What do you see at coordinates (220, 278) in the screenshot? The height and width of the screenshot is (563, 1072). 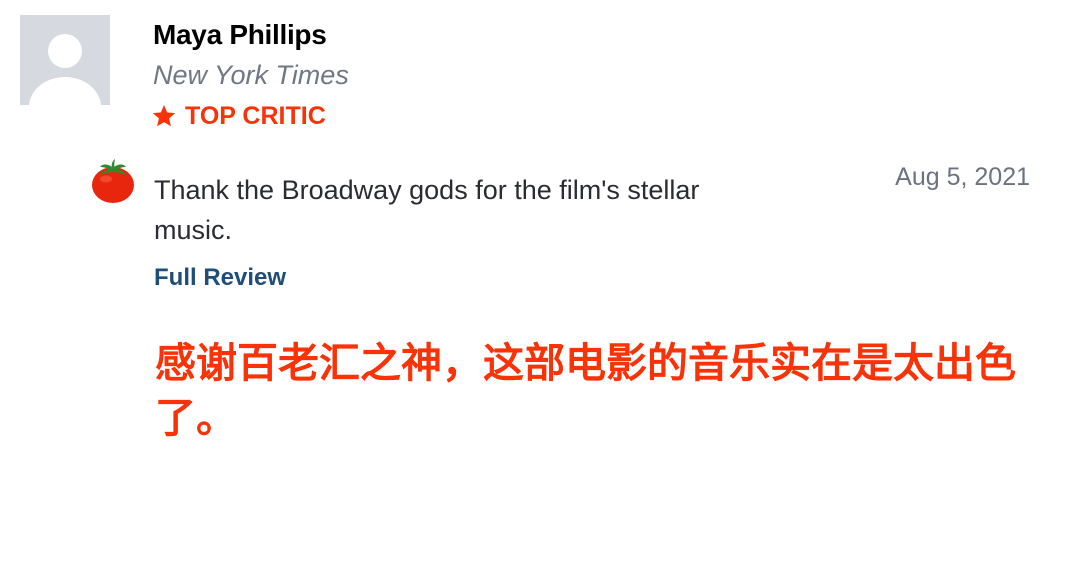 I see `full-review-link: Full Review` at bounding box center [220, 278].